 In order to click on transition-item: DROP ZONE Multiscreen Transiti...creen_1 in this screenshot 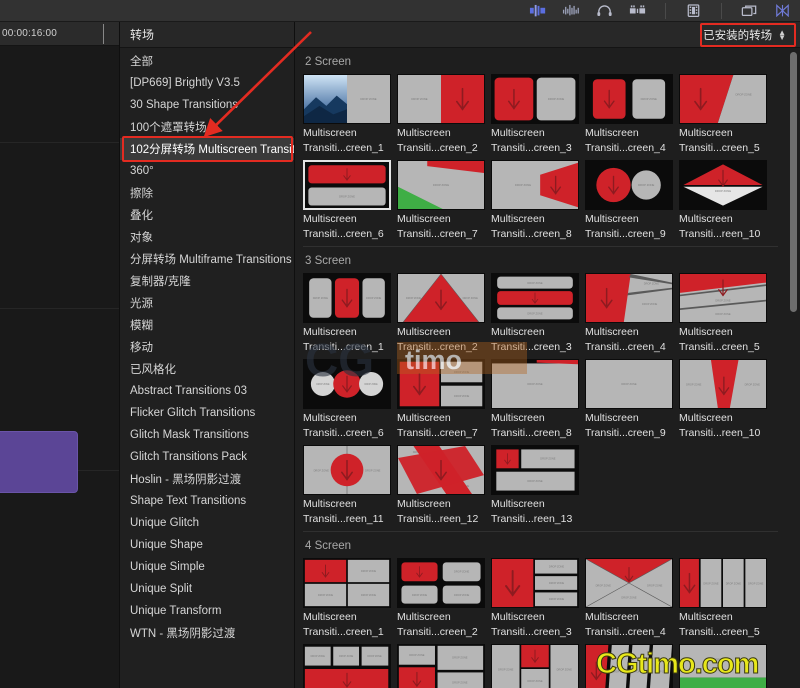, I will do `click(347, 114)`.